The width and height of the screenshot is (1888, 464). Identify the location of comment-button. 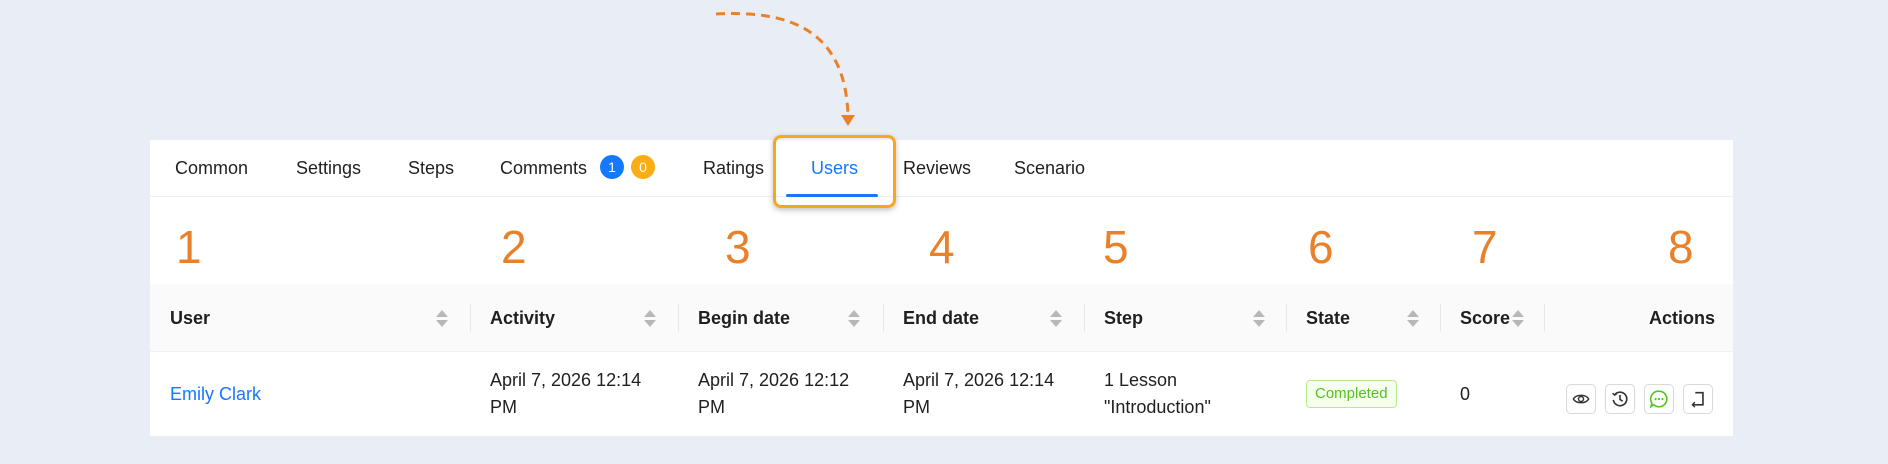
(1659, 399).